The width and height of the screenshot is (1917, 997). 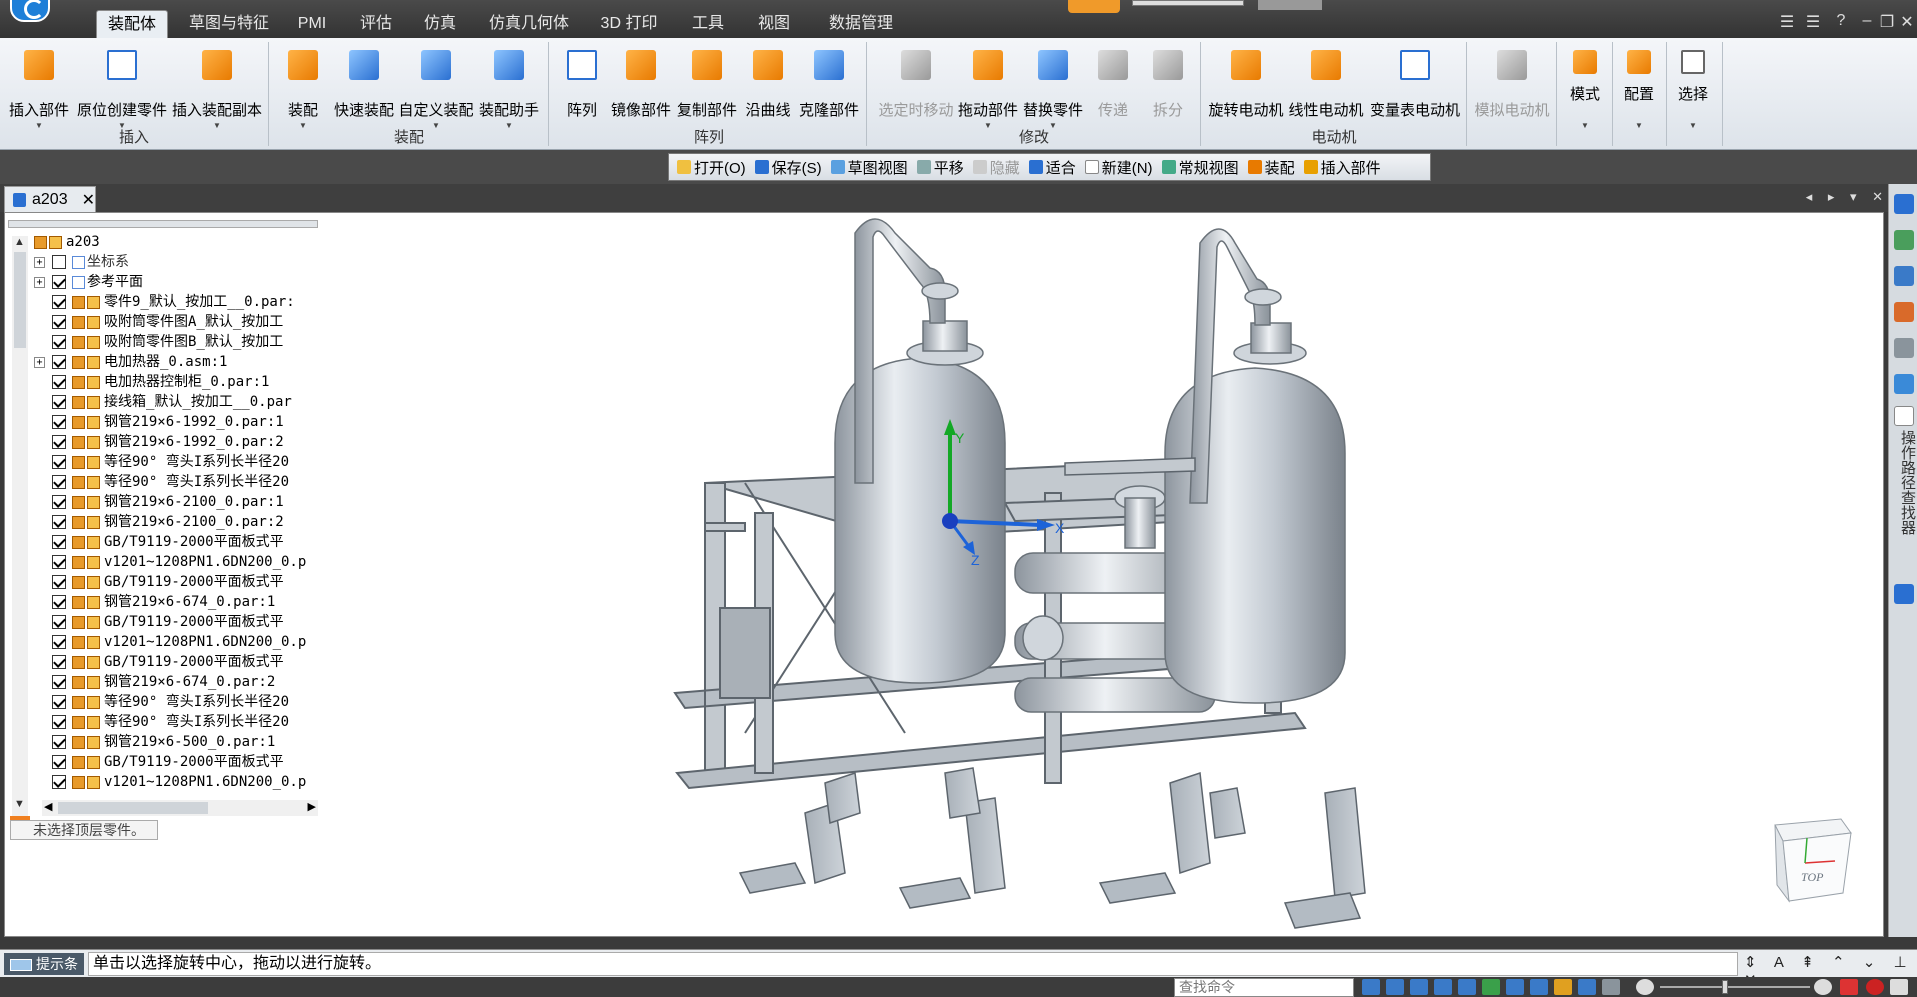 What do you see at coordinates (1813, 22) in the screenshot?
I see `layout2-icon: ☰` at bounding box center [1813, 22].